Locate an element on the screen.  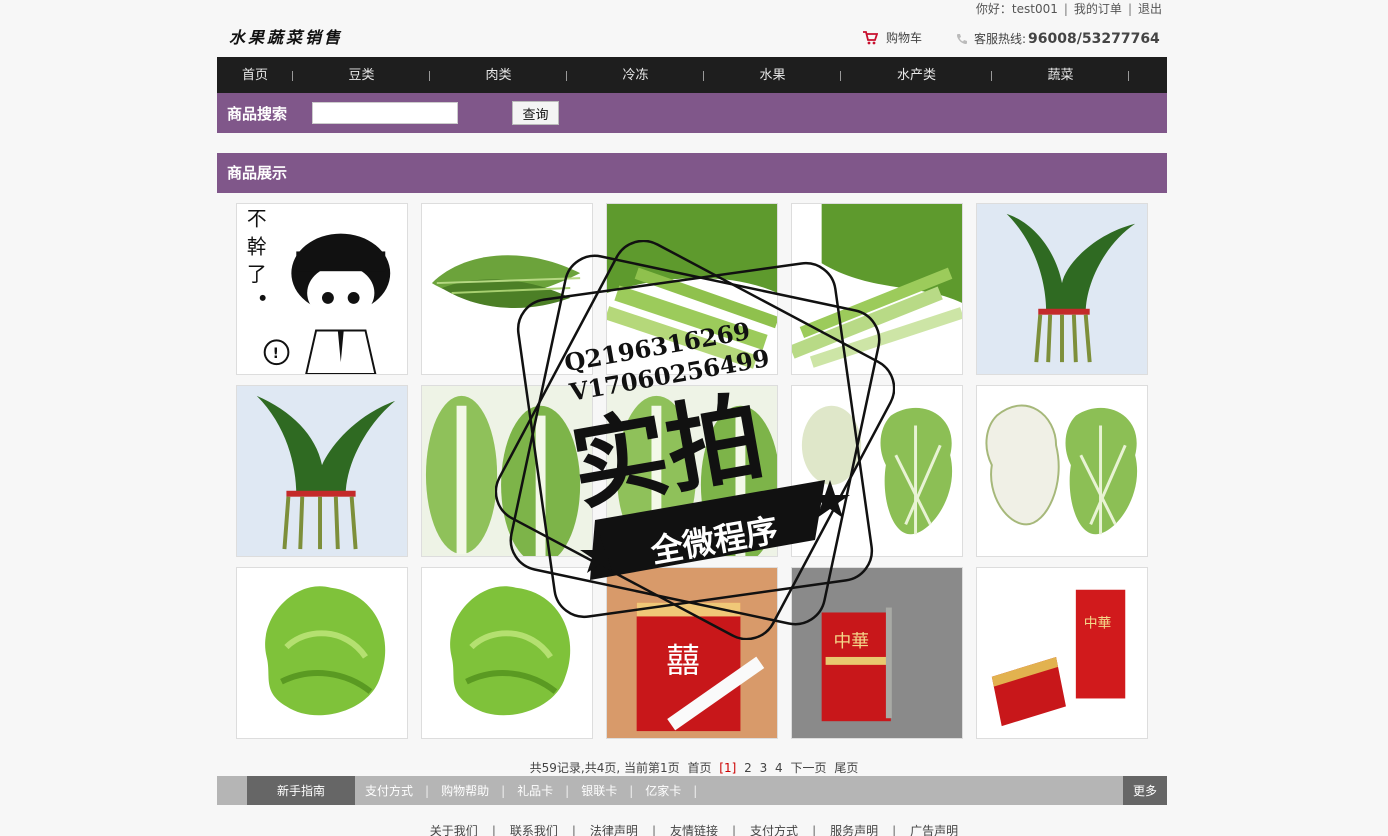
cart-icon is located at coordinates (870, 37).